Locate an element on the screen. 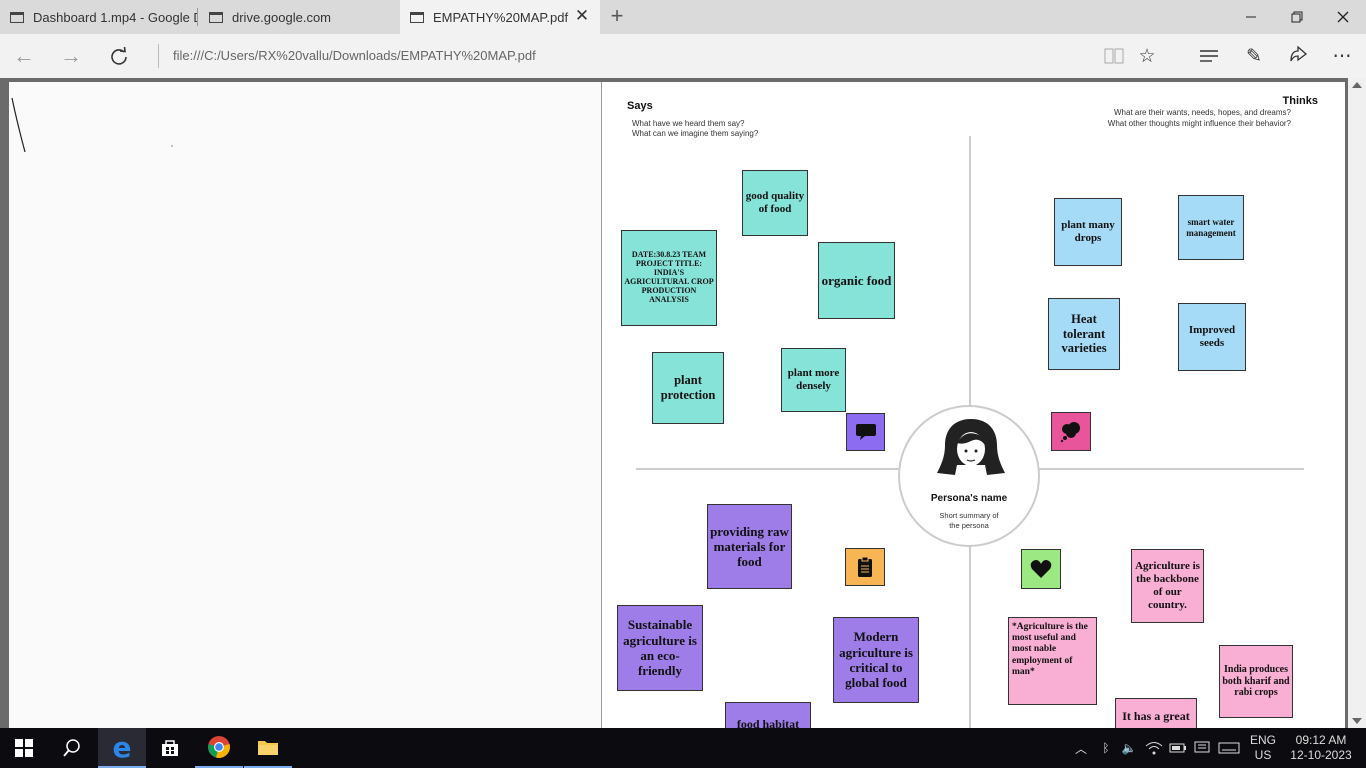  clock-date: 12-10-2023 is located at coordinates (1321, 755).